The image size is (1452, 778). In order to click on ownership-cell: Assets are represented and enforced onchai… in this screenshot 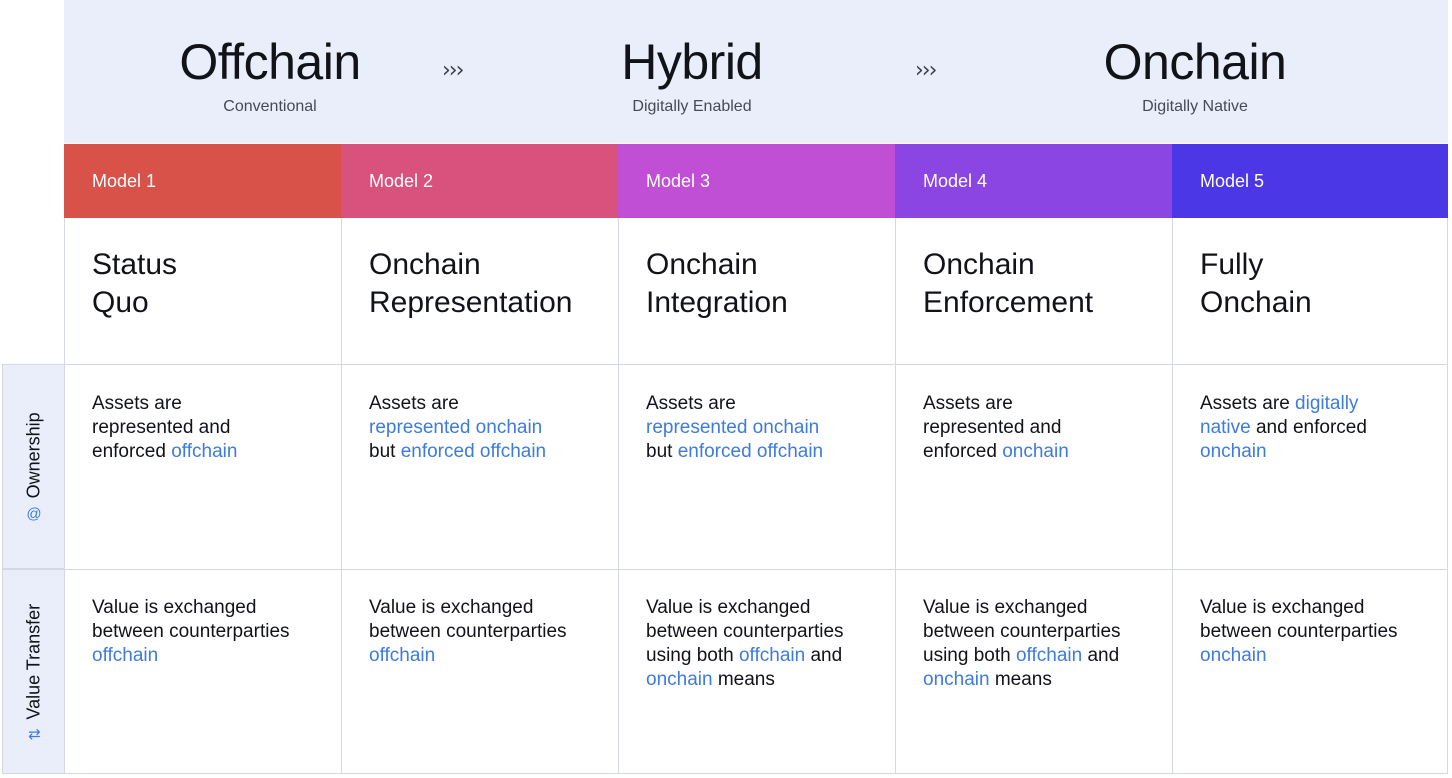, I will do `click(1045, 428)`.